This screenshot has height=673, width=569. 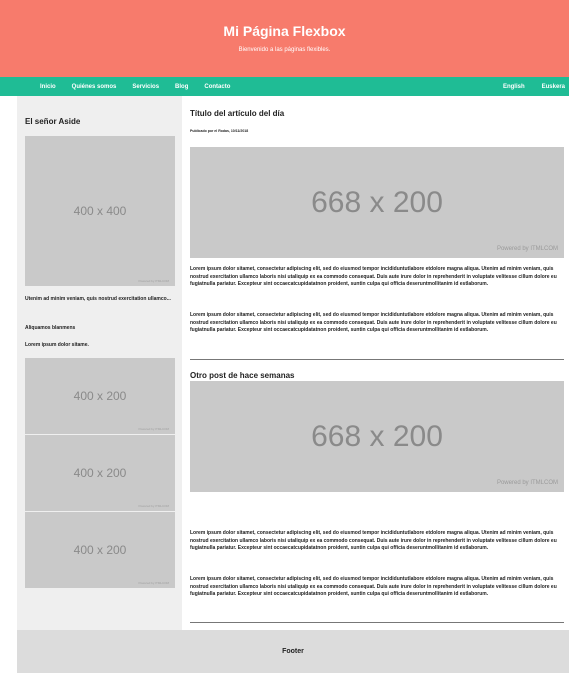 What do you see at coordinates (53, 121) in the screenshot?
I see `aside-title: El señor Aside` at bounding box center [53, 121].